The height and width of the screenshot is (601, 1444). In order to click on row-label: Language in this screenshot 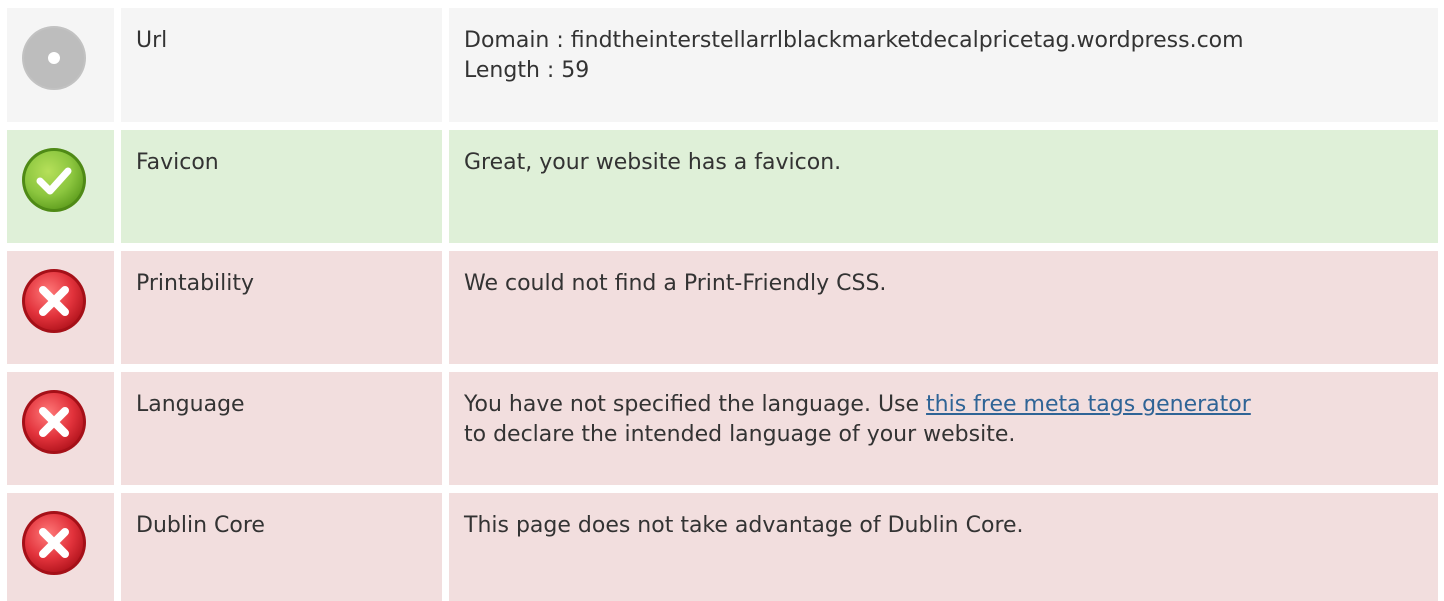, I will do `click(190, 404)`.